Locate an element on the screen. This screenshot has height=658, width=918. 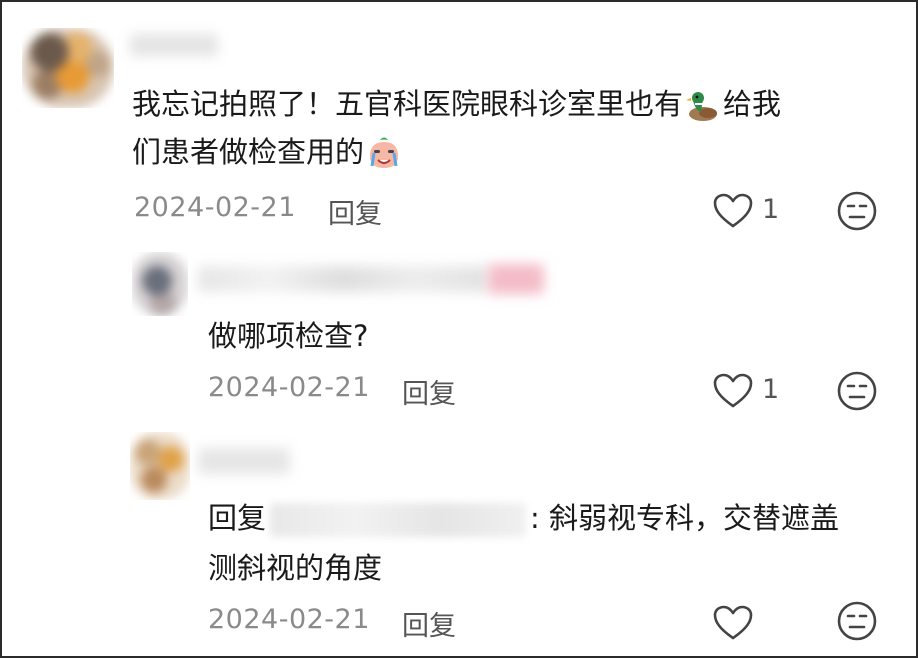
comment-text: 回复: 斜弱视专科，交替遮盖 is located at coordinates (524, 519).